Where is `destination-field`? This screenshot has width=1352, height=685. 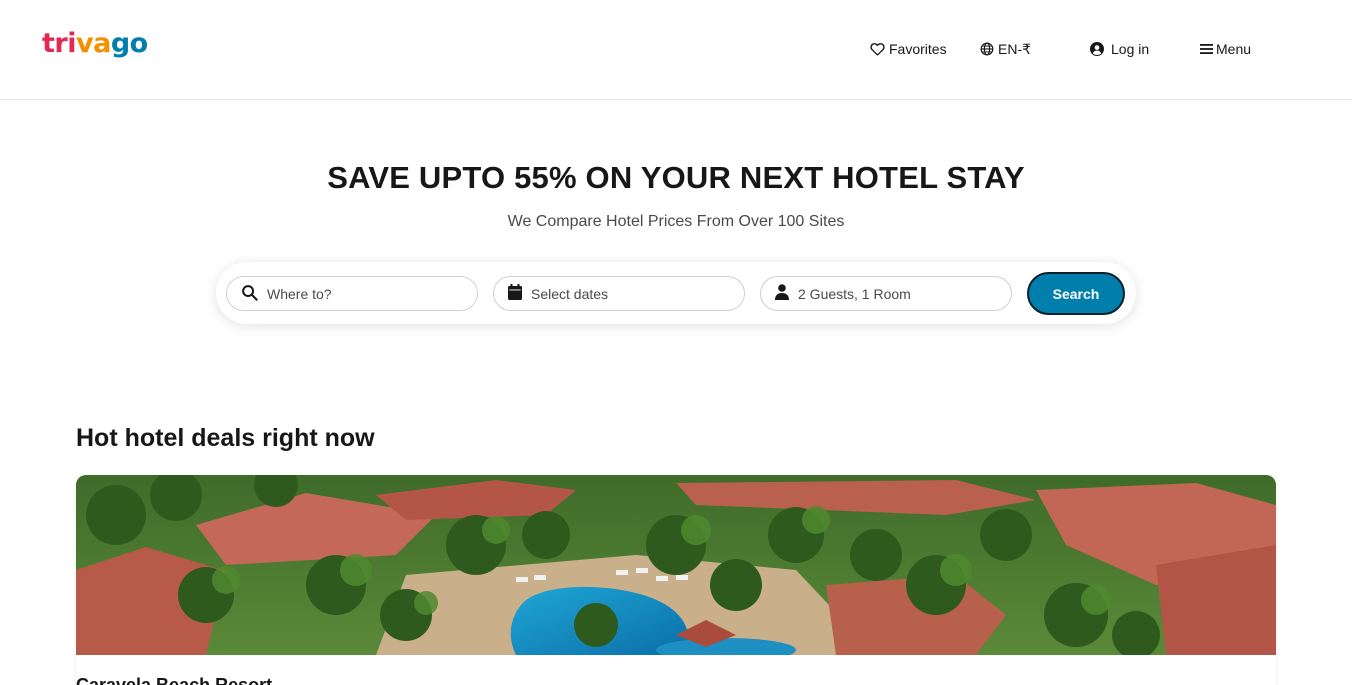
destination-field is located at coordinates (352, 293).